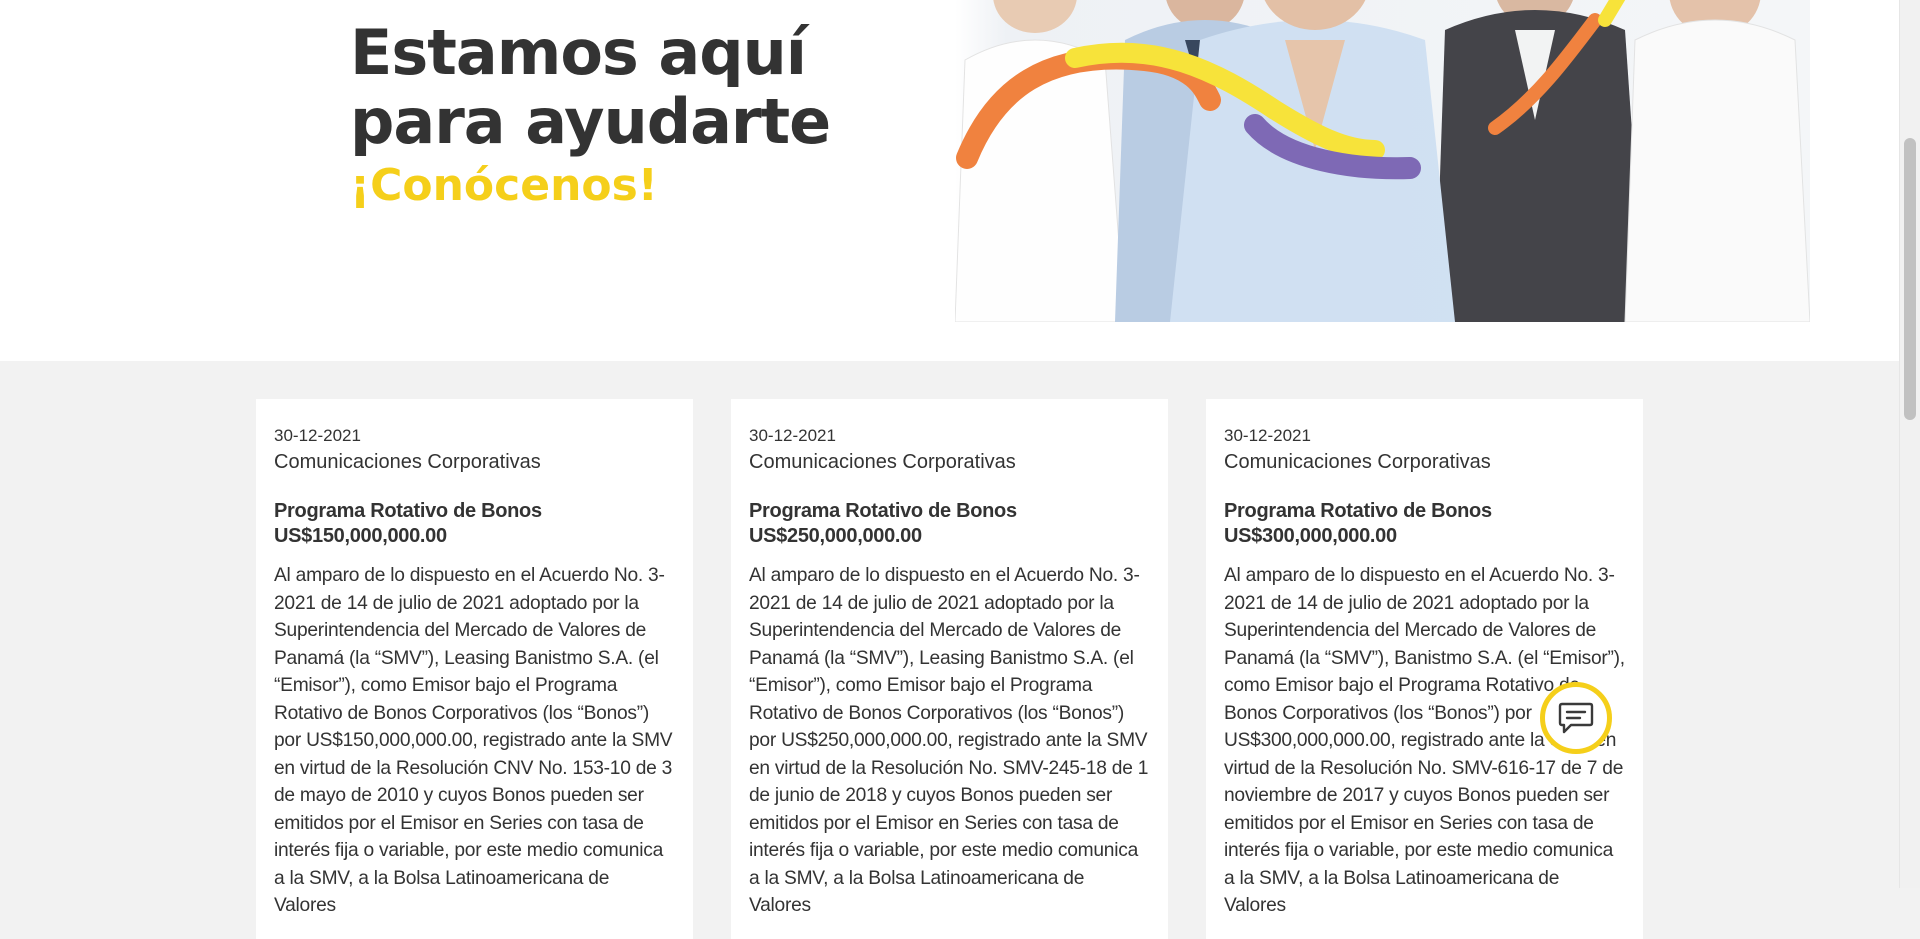 The image size is (1920, 939). I want to click on hero-subtitle: ¡Conócenos!, so click(504, 185).